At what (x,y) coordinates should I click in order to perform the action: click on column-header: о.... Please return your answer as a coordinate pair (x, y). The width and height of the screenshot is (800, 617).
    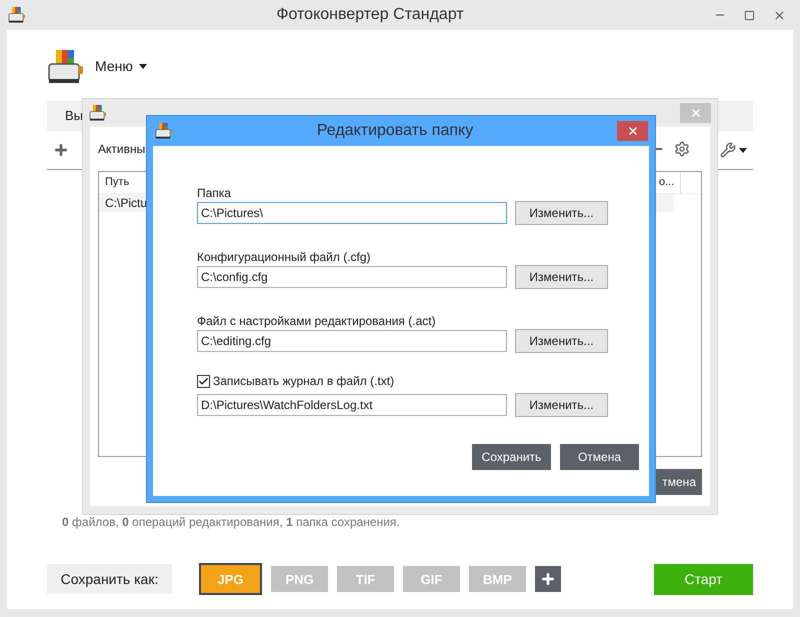
    Looking at the image, I should click on (666, 182).